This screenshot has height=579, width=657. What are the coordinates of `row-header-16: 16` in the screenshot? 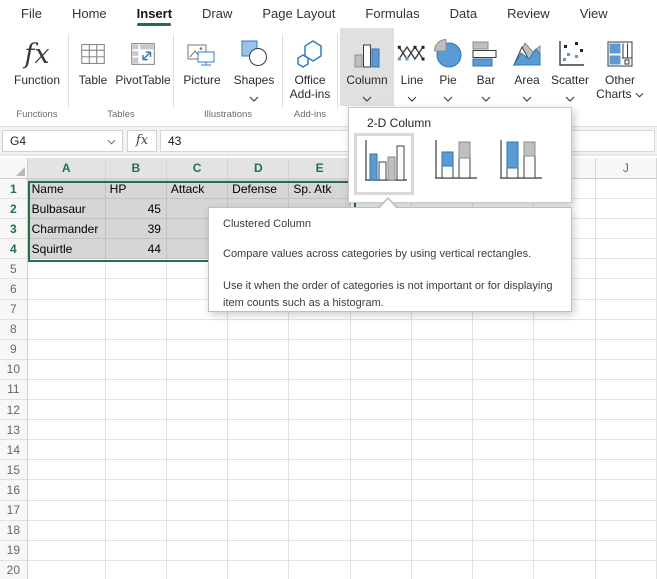 It's located at (14, 490).